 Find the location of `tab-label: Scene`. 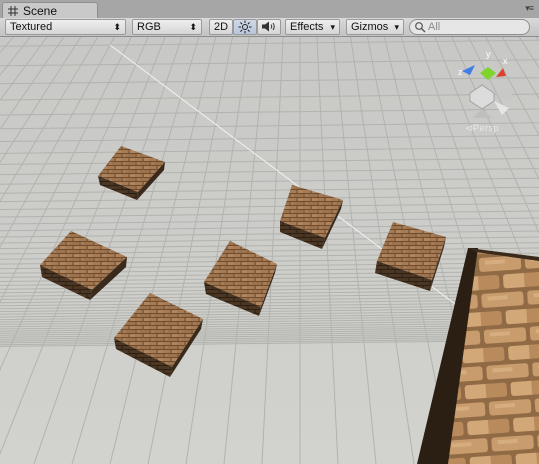

tab-label: Scene is located at coordinates (40, 11).